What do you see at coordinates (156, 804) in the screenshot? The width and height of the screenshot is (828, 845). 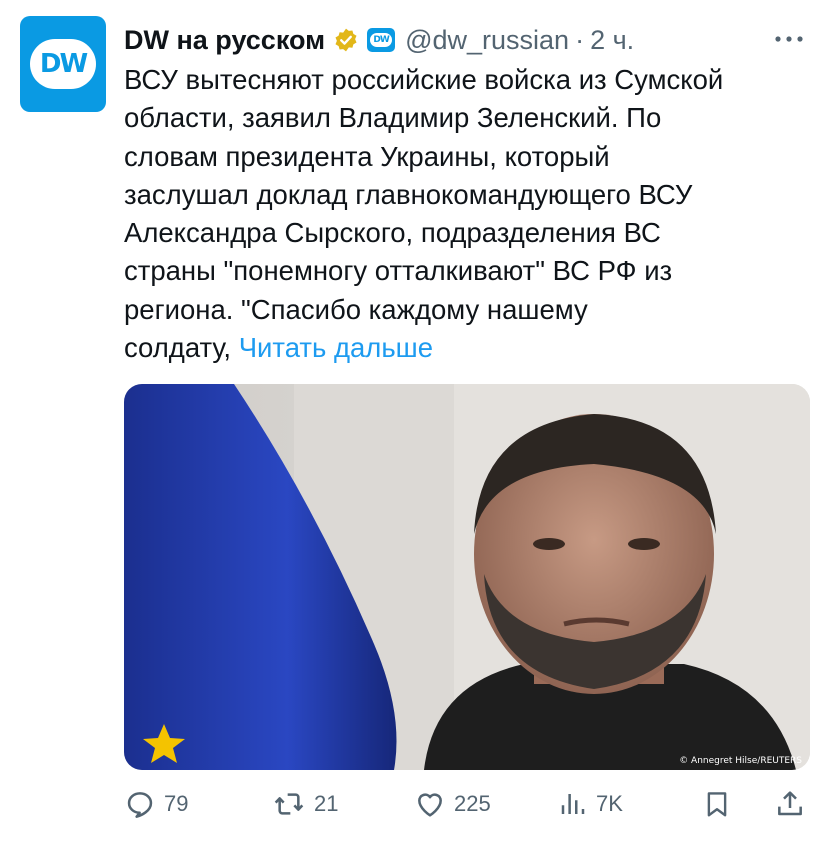 I see `reply-button: 79` at bounding box center [156, 804].